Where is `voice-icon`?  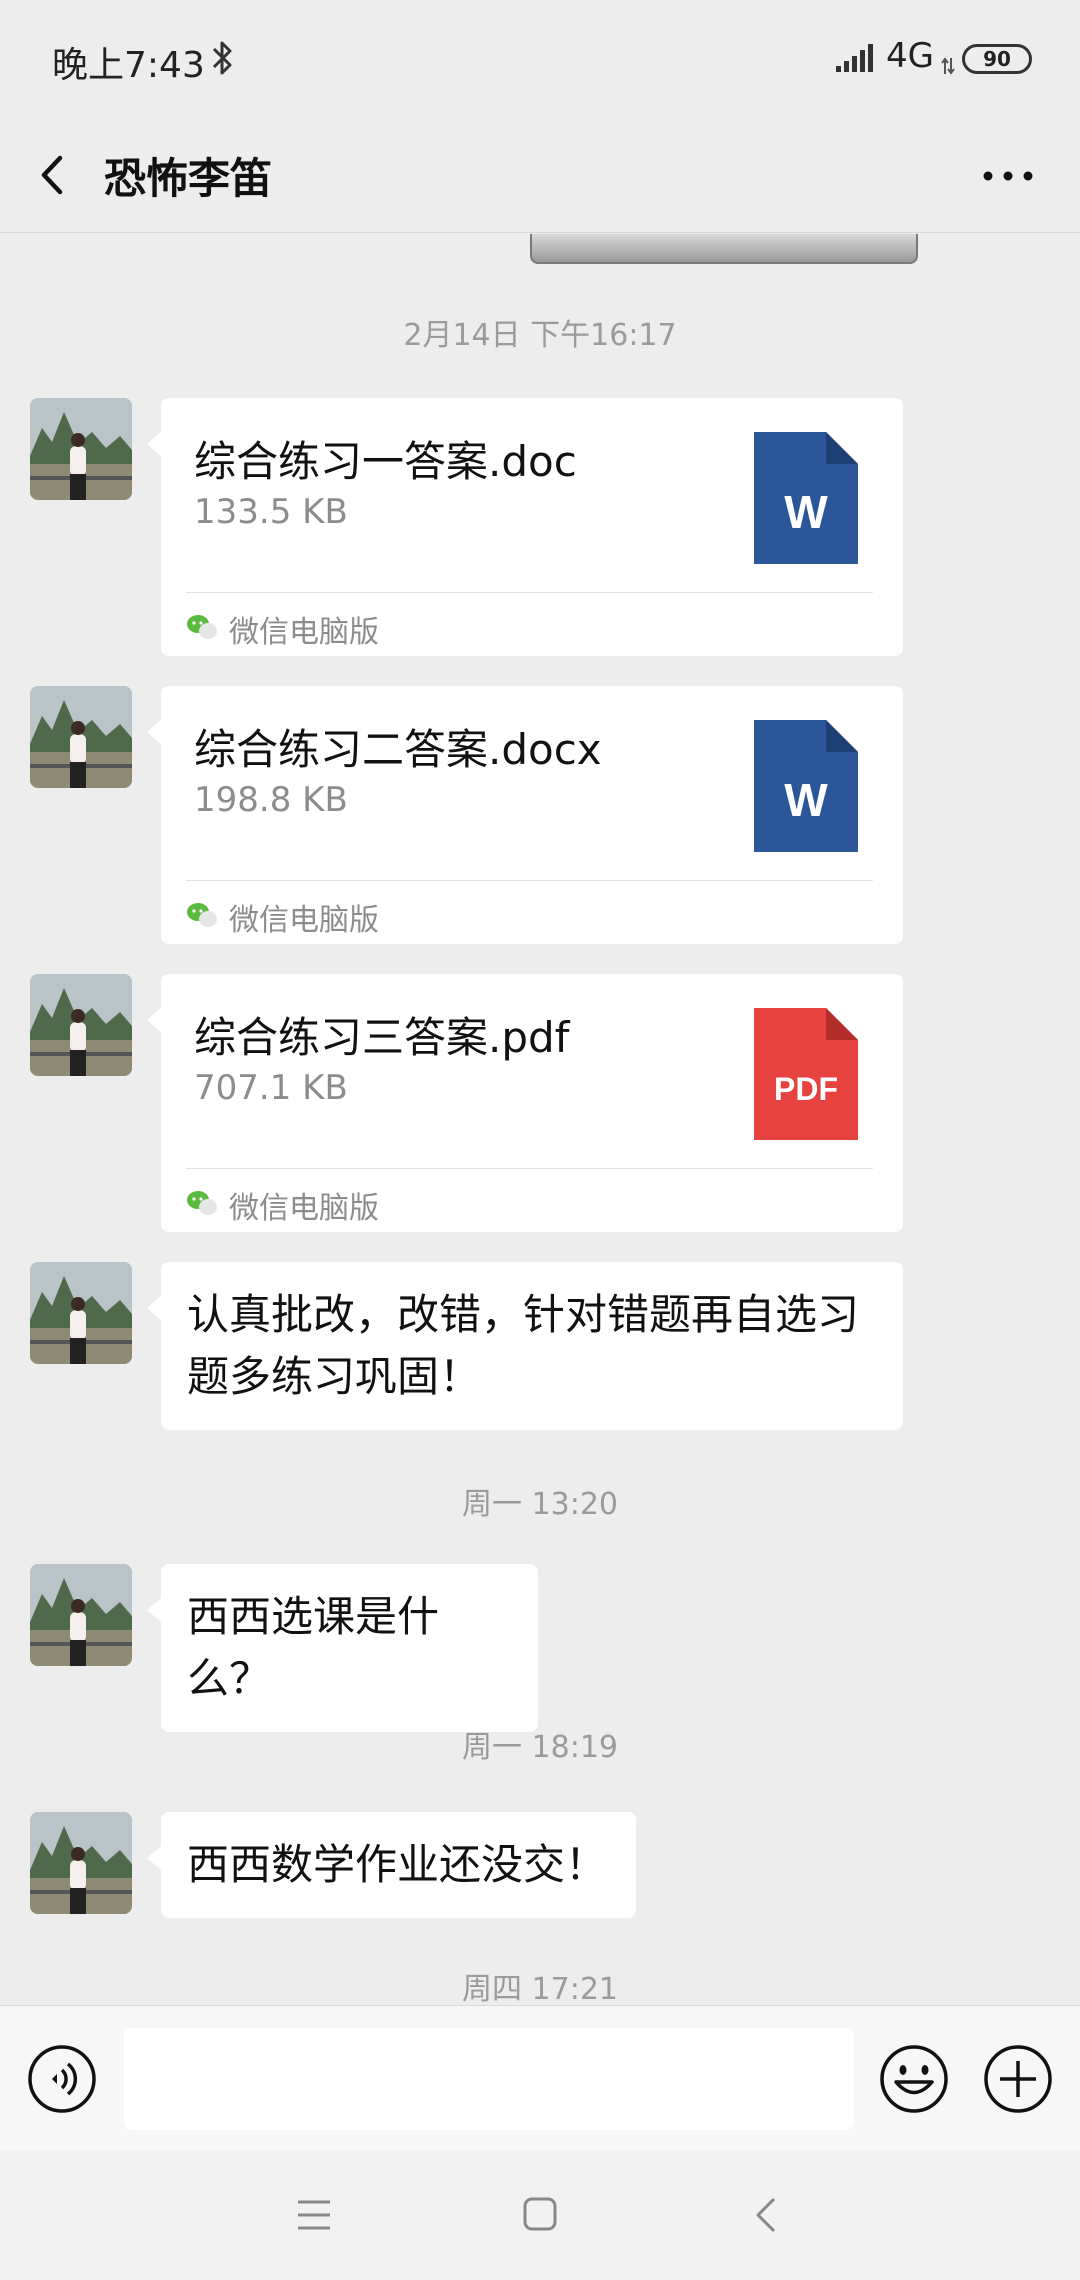
voice-icon is located at coordinates (62, 2079).